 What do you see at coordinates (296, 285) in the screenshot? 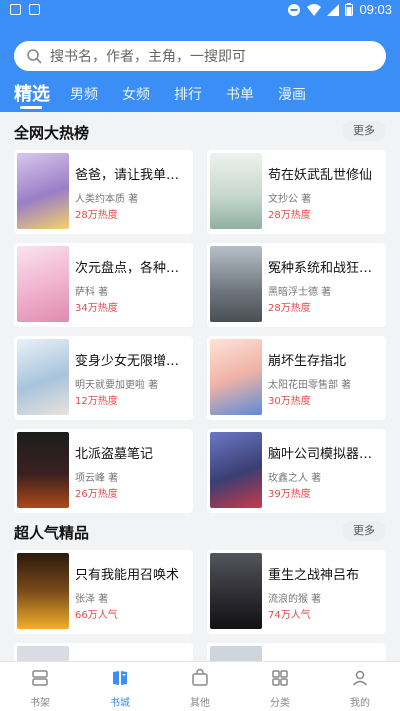
I see `book-card: 冤种系统和战狂的… 黑暗浮士德 著 28万热度` at bounding box center [296, 285].